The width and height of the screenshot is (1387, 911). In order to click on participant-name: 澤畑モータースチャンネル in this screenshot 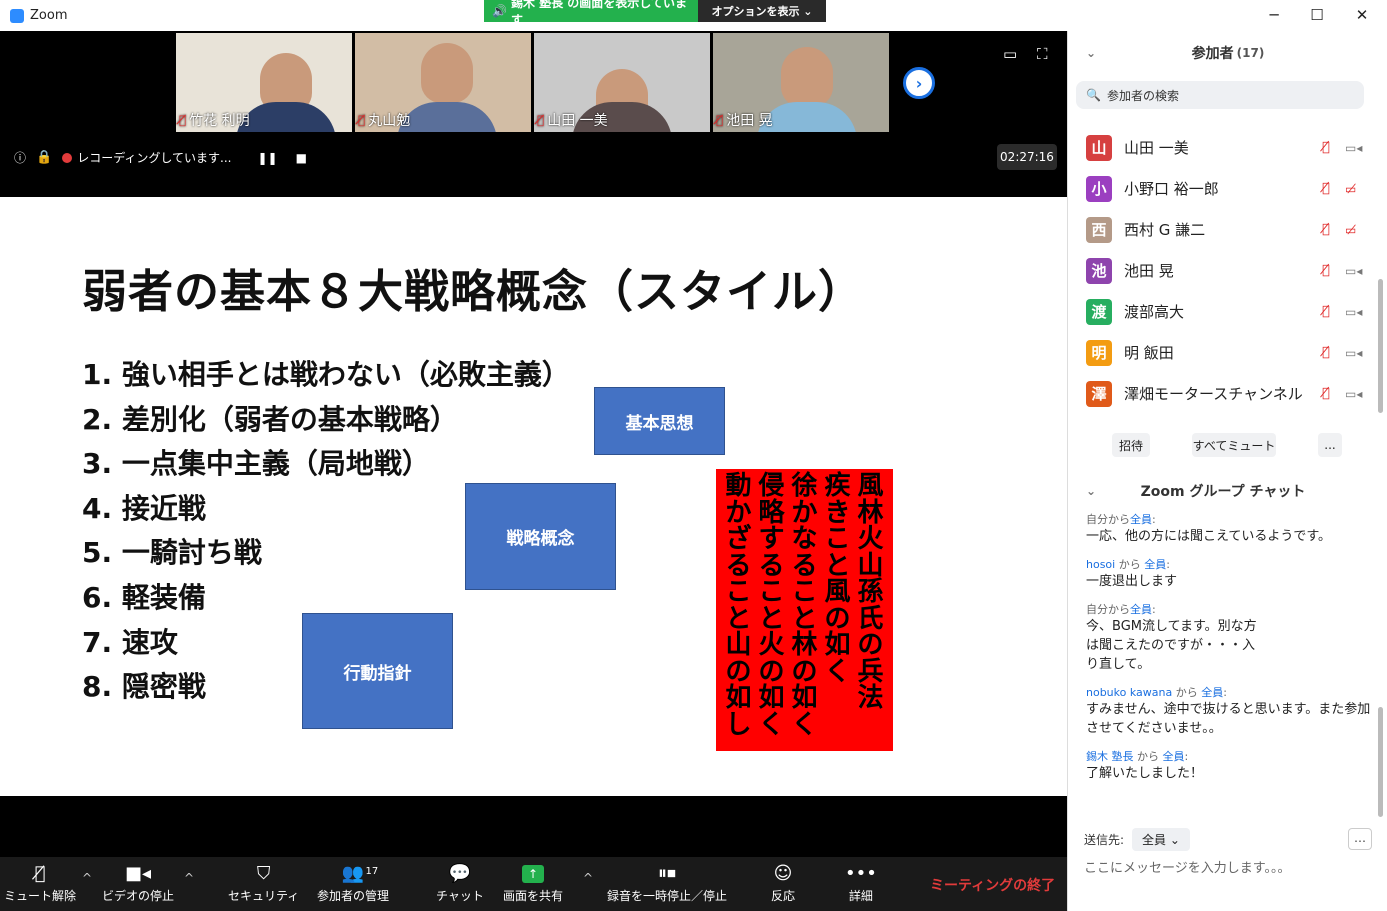, I will do `click(1213, 394)`.